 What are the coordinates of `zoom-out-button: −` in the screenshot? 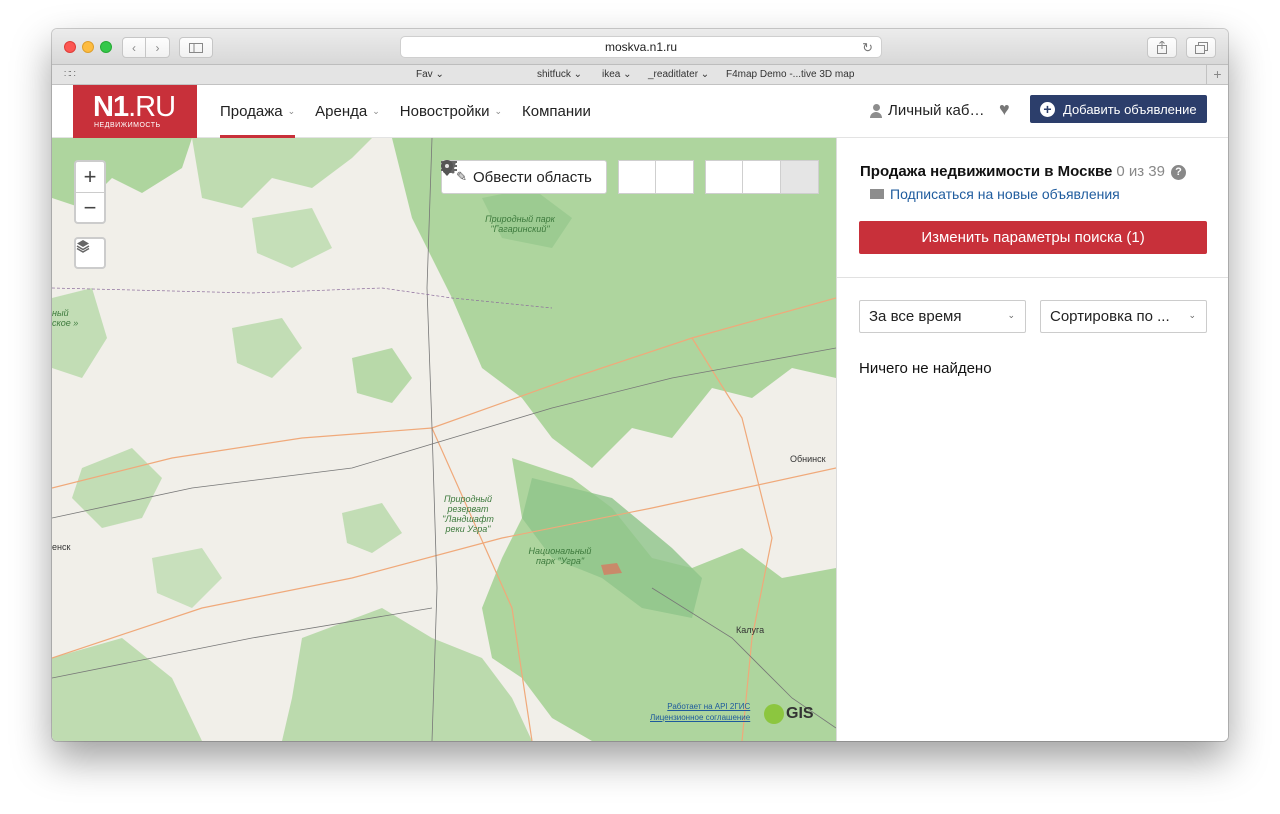 It's located at (90, 207).